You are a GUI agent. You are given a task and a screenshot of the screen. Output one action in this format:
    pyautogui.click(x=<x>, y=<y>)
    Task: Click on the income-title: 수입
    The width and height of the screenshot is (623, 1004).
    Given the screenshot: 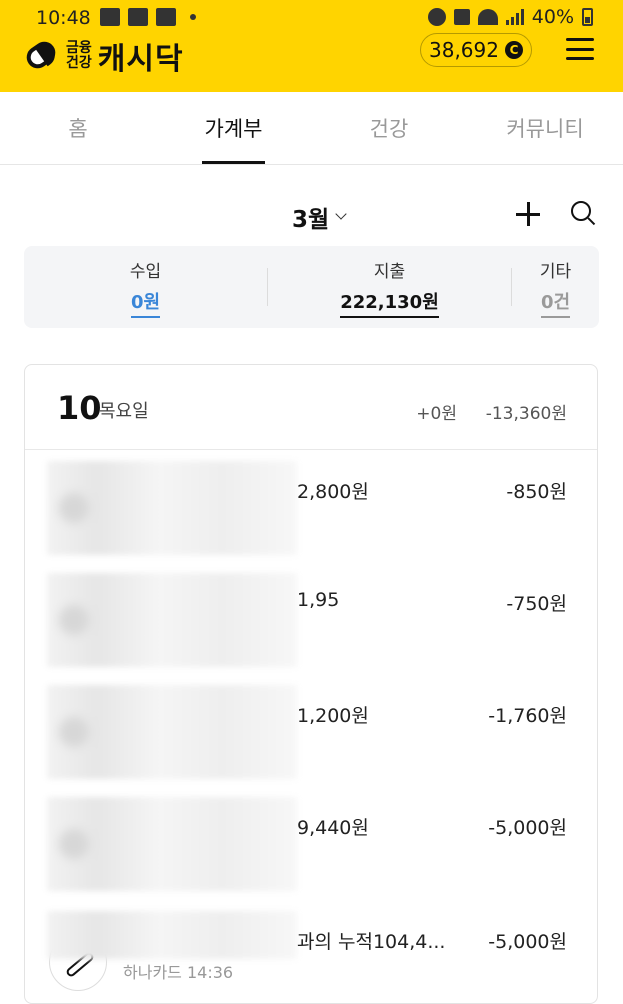 What is the action you would take?
    pyautogui.click(x=145, y=271)
    